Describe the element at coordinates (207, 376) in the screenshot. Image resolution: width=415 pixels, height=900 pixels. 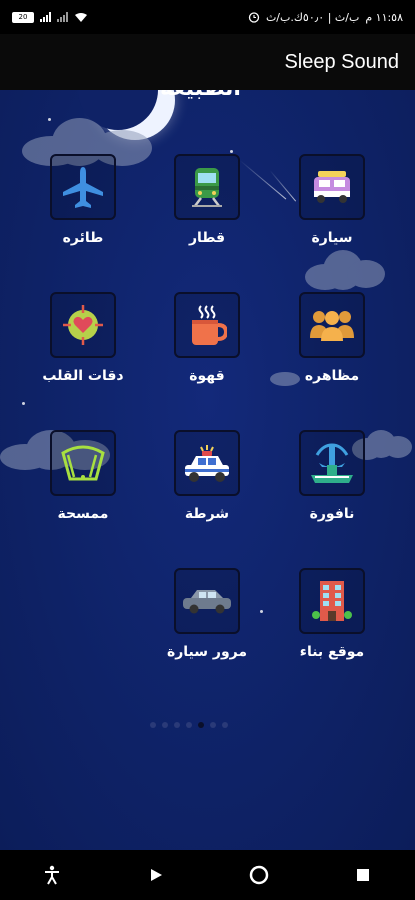
I see `tile-label: قهوة` at that location.